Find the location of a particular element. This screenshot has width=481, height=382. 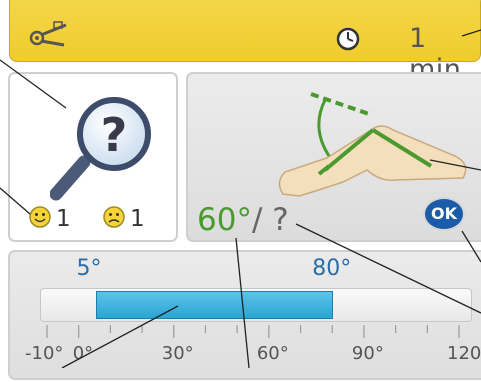

scale-tick-label: 90° is located at coordinates (367, 353).